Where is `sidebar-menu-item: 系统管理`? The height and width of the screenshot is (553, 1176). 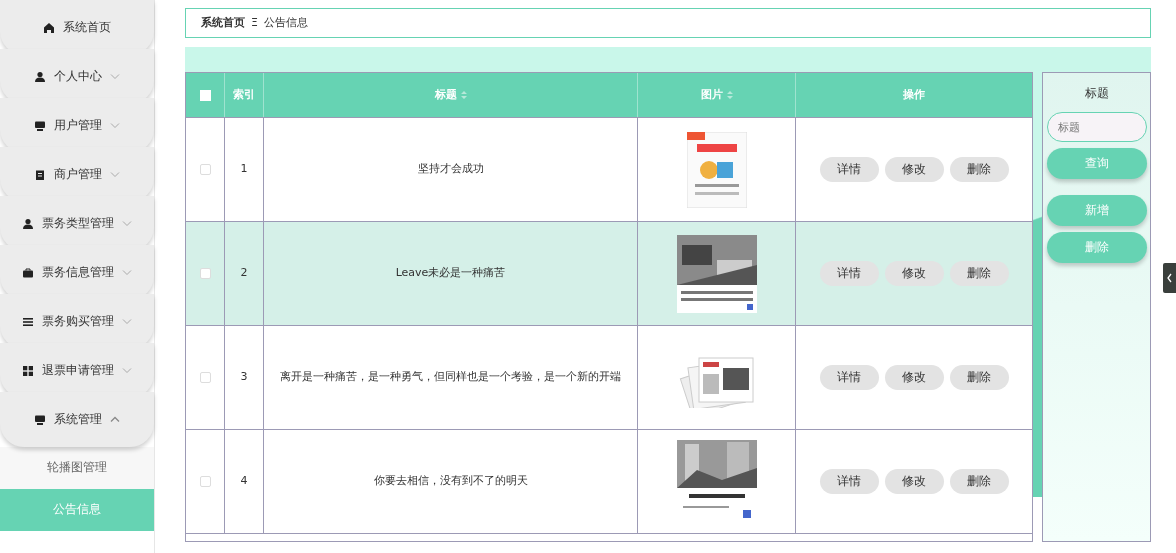 sidebar-menu-item: 系统管理 is located at coordinates (77, 419).